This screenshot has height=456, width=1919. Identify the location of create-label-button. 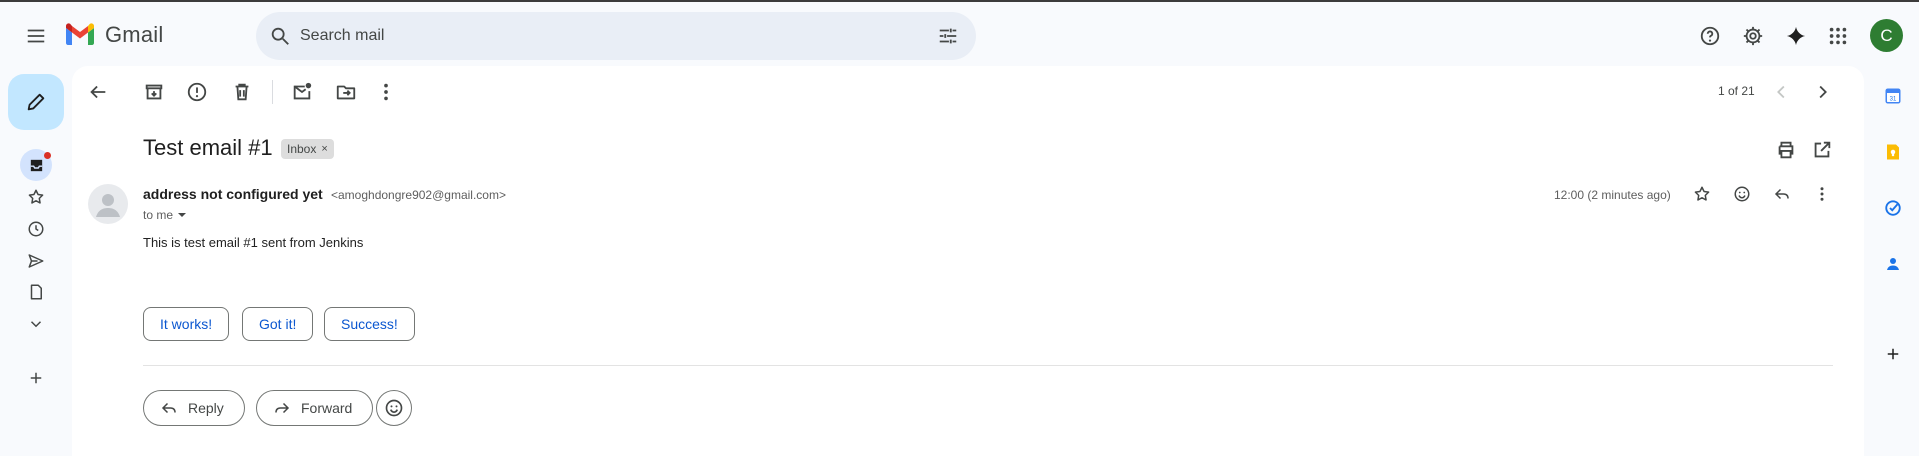
(36, 378).